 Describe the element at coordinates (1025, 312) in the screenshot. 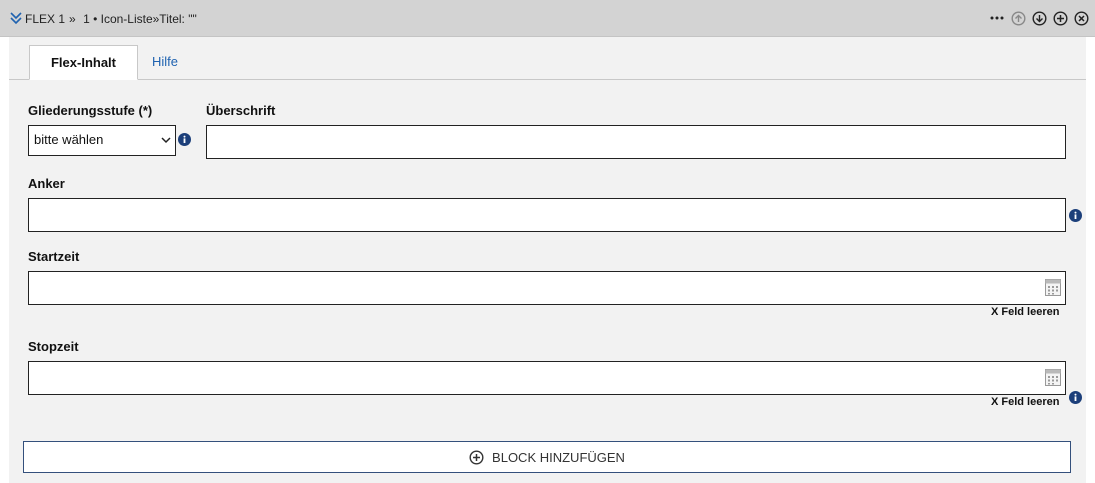

I see `startzeit-clear-link: X Feld leeren` at that location.